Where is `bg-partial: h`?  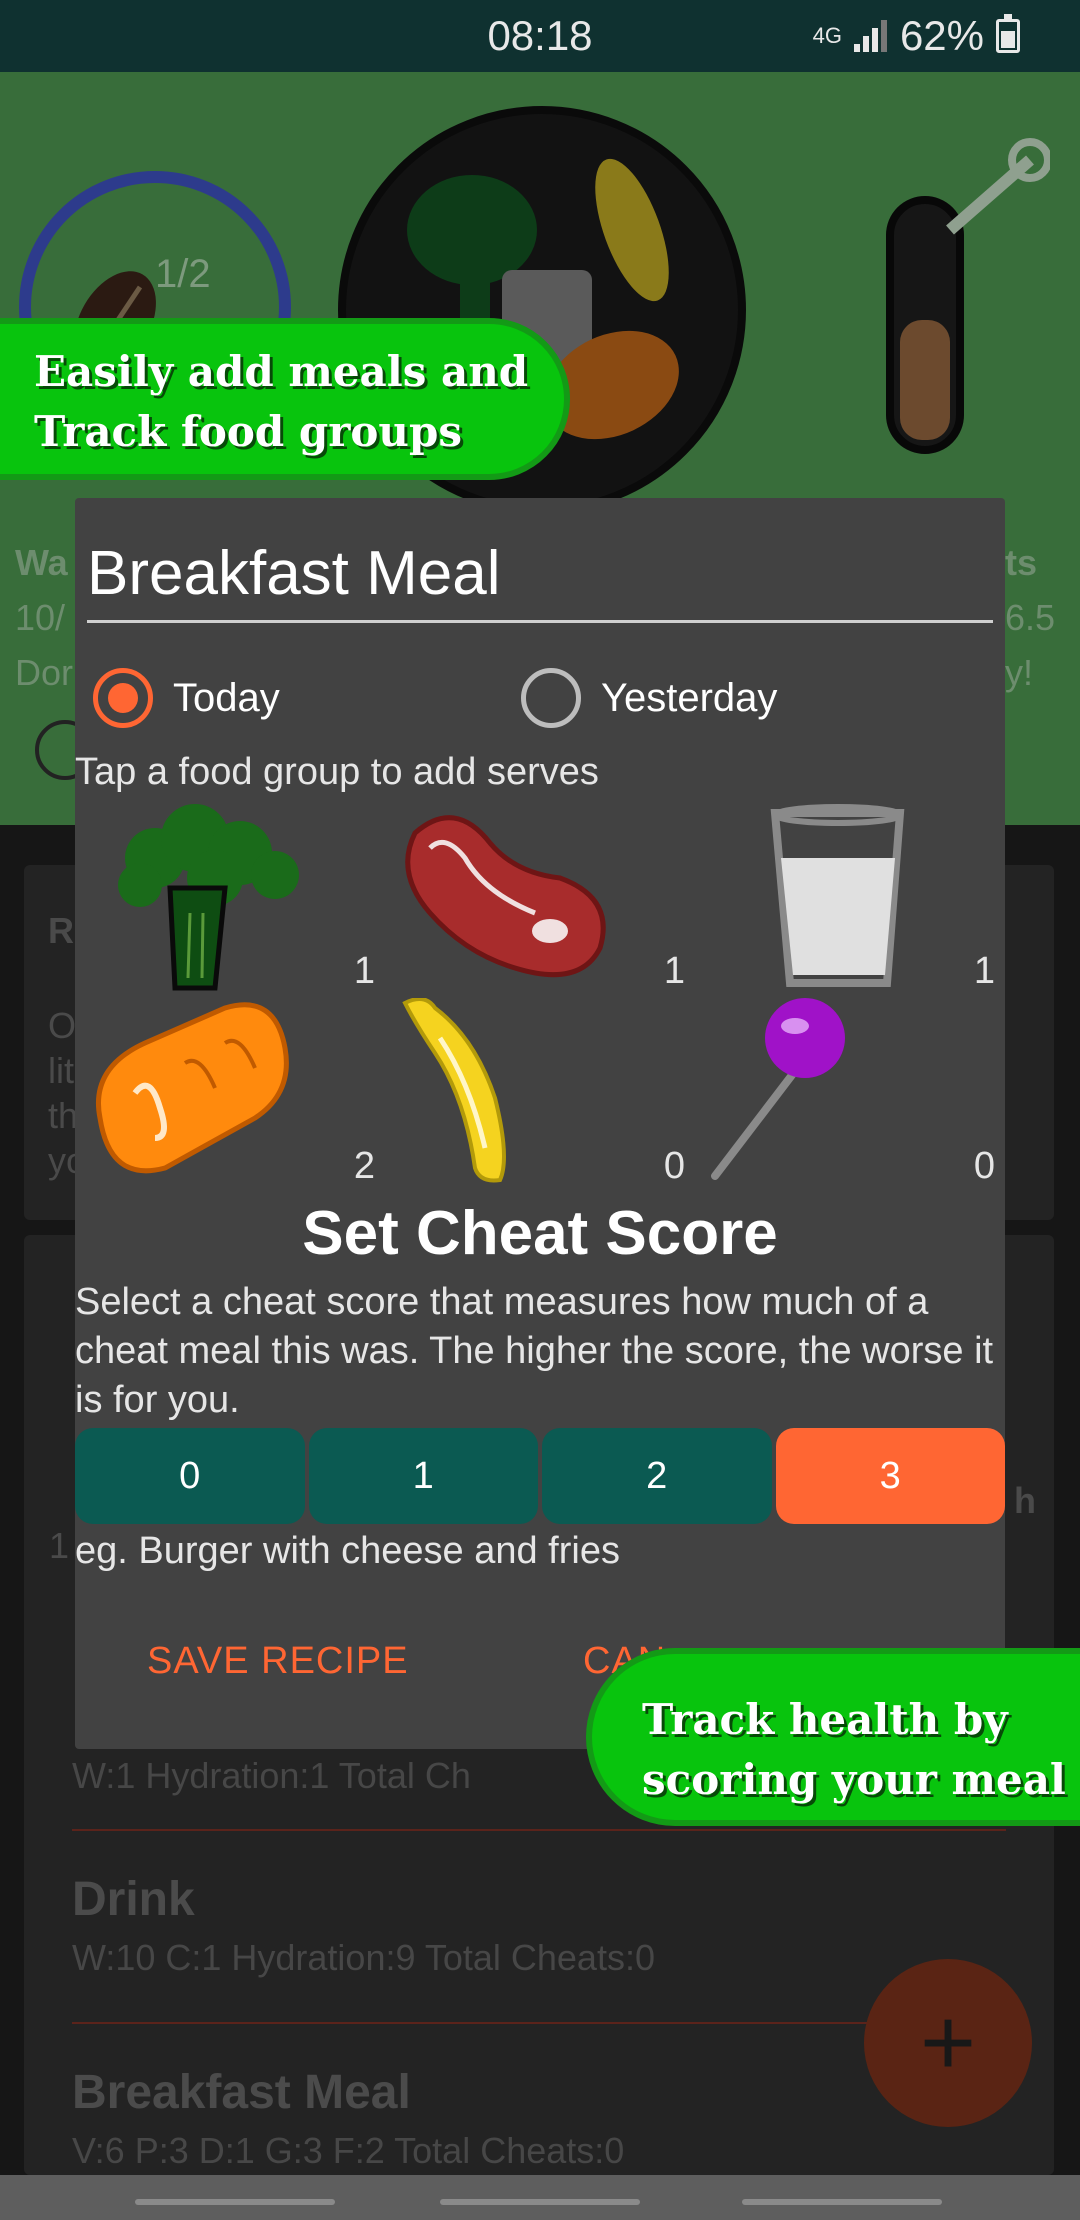 bg-partial: h is located at coordinates (1025, 1500).